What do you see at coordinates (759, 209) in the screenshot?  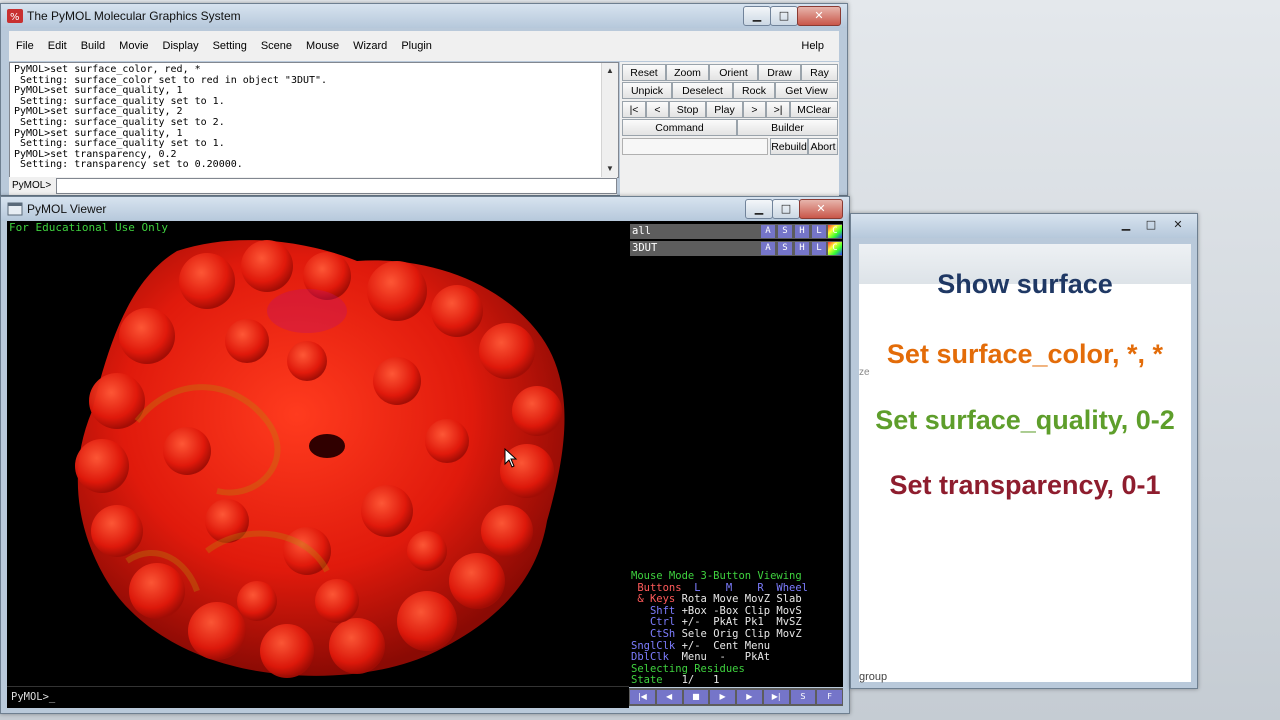 I see `viewer-minimize-button: ▁` at bounding box center [759, 209].